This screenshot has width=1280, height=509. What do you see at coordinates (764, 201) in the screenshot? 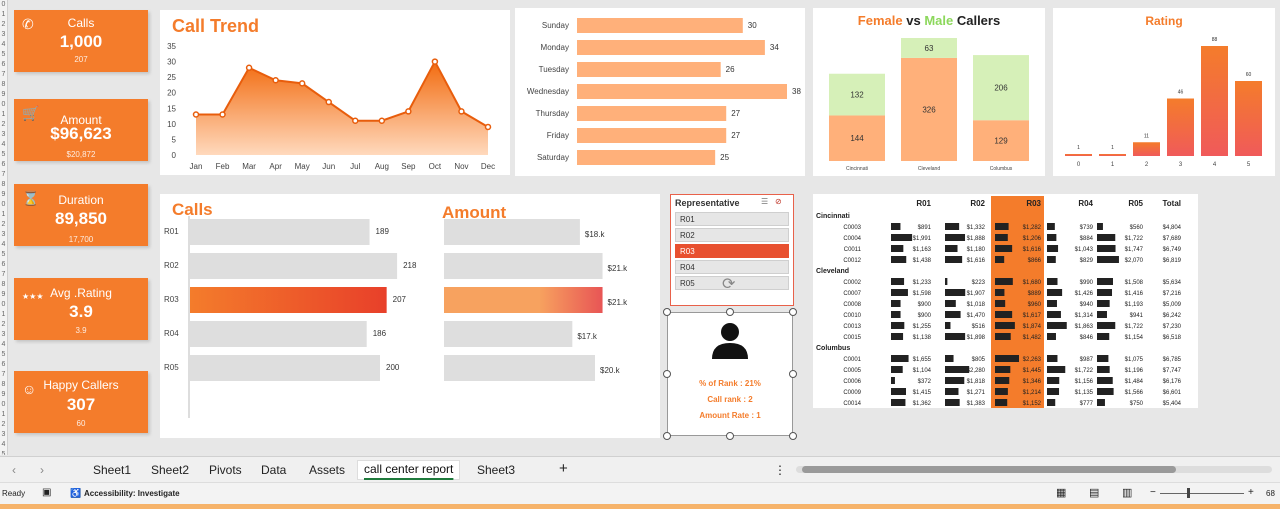
I see `multi-select-icon: ☰` at bounding box center [764, 201].